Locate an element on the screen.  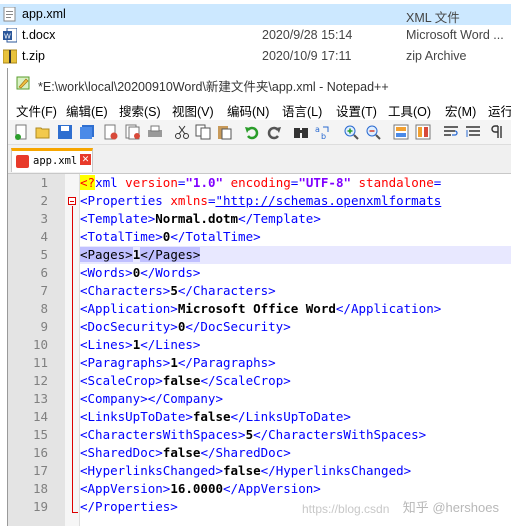
line-code: <Company></Company> is located at coordinates (295, 399).